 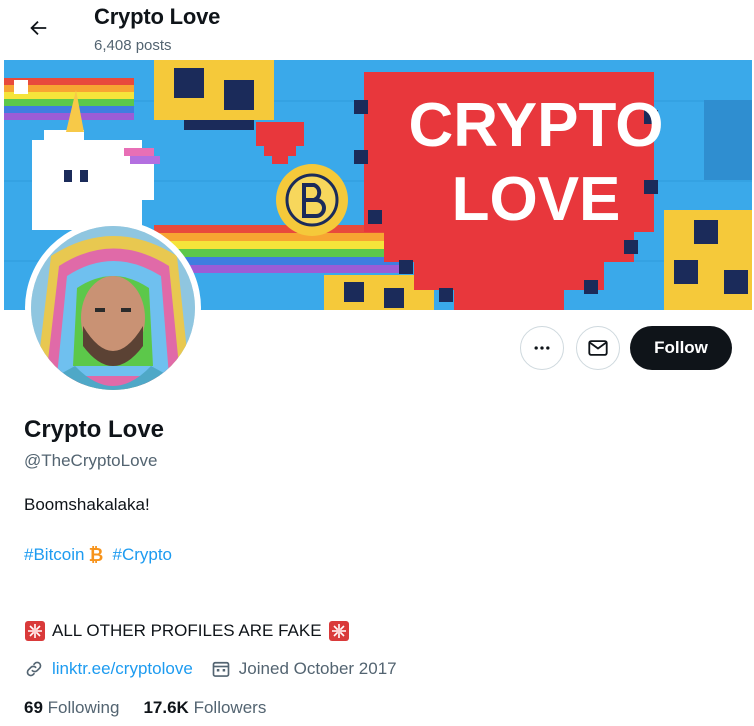 I want to click on banner-heading-2: LOVE, so click(x=536, y=199).